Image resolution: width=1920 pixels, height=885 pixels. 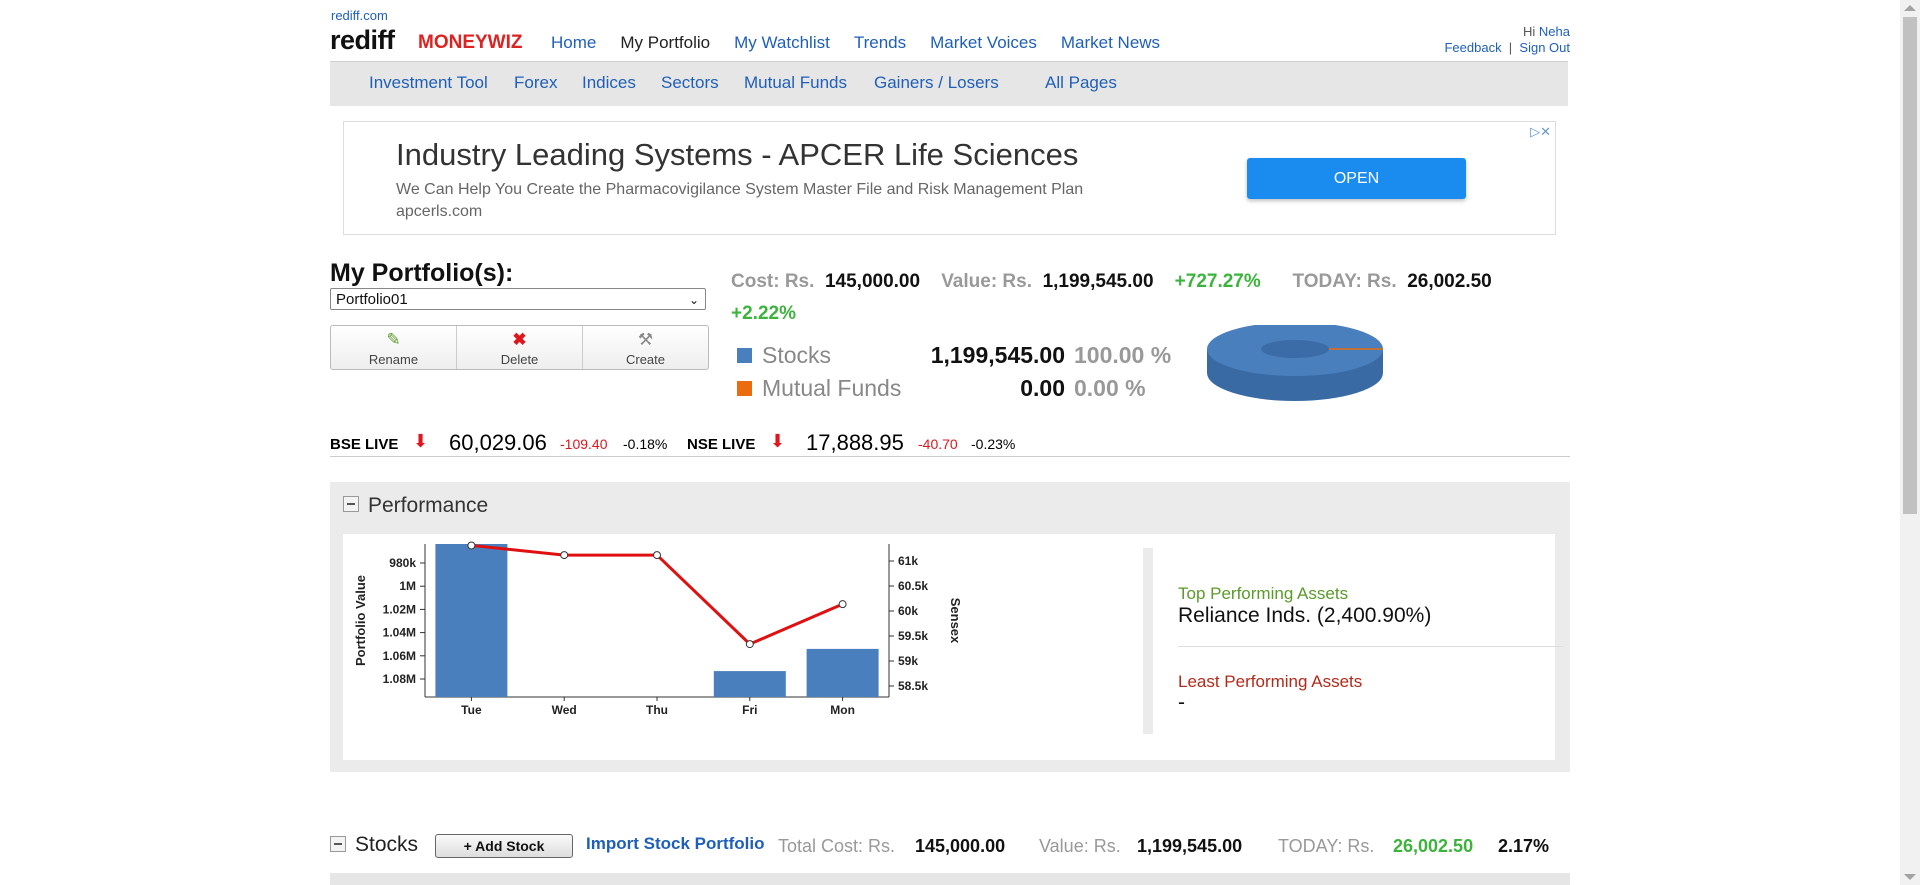 I want to click on stocks-table-header, so click(x=950, y=879).